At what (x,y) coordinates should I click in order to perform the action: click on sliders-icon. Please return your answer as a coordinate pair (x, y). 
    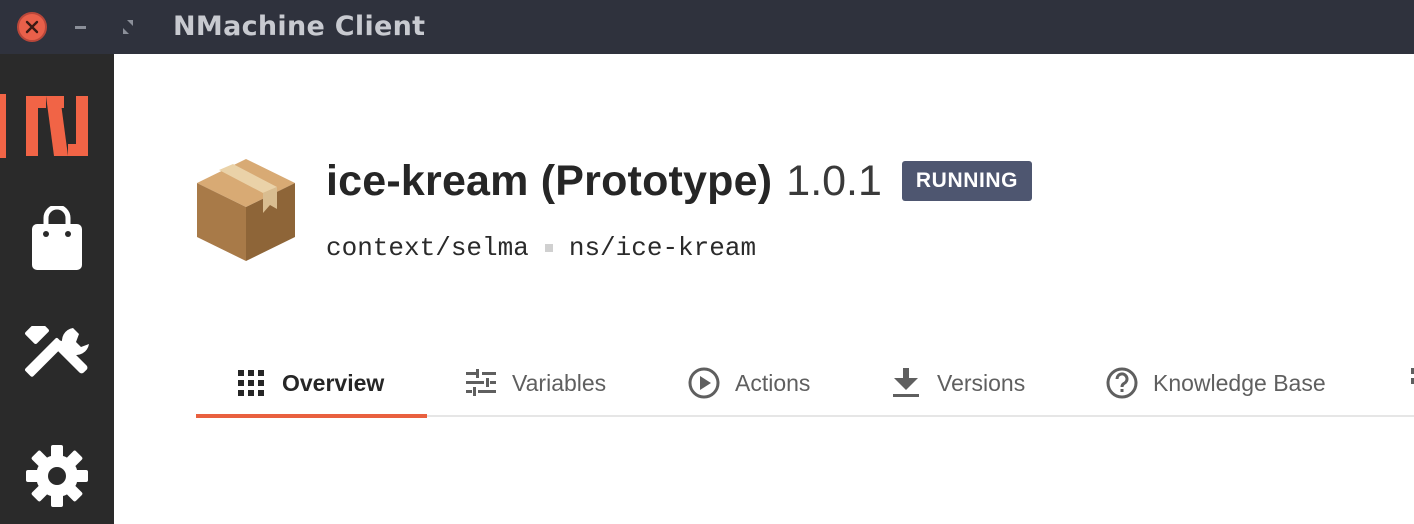
    Looking at the image, I should click on (481, 383).